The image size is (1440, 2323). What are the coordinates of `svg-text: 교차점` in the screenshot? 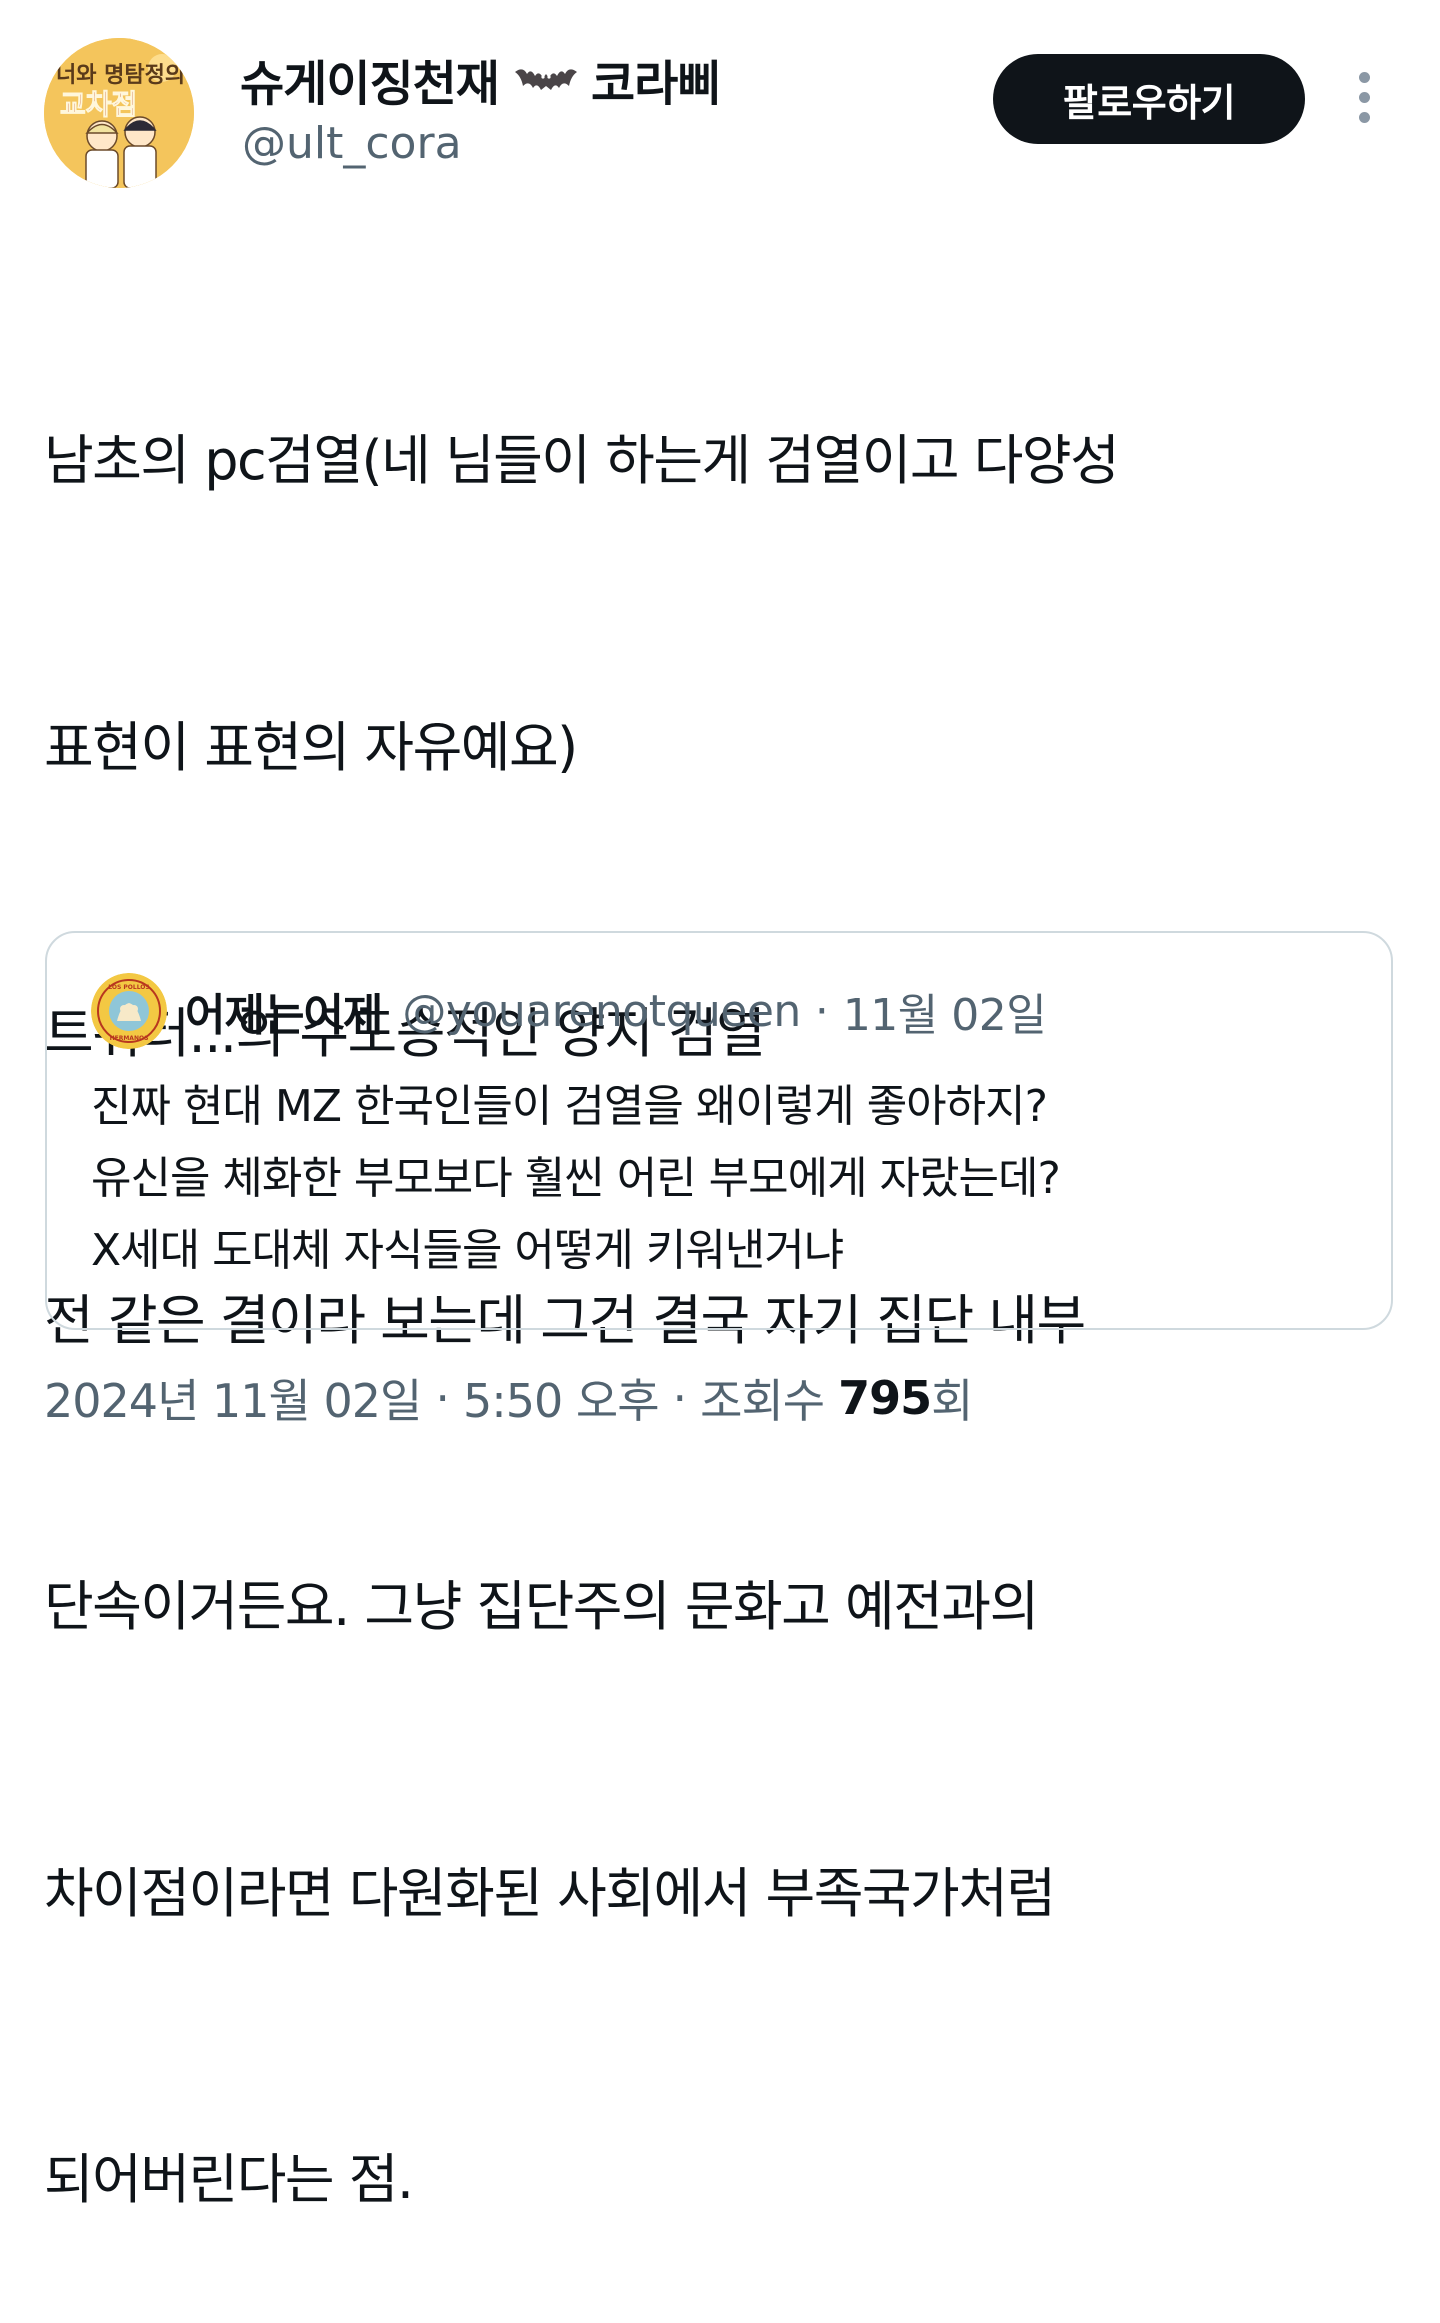 It's located at (98, 104).